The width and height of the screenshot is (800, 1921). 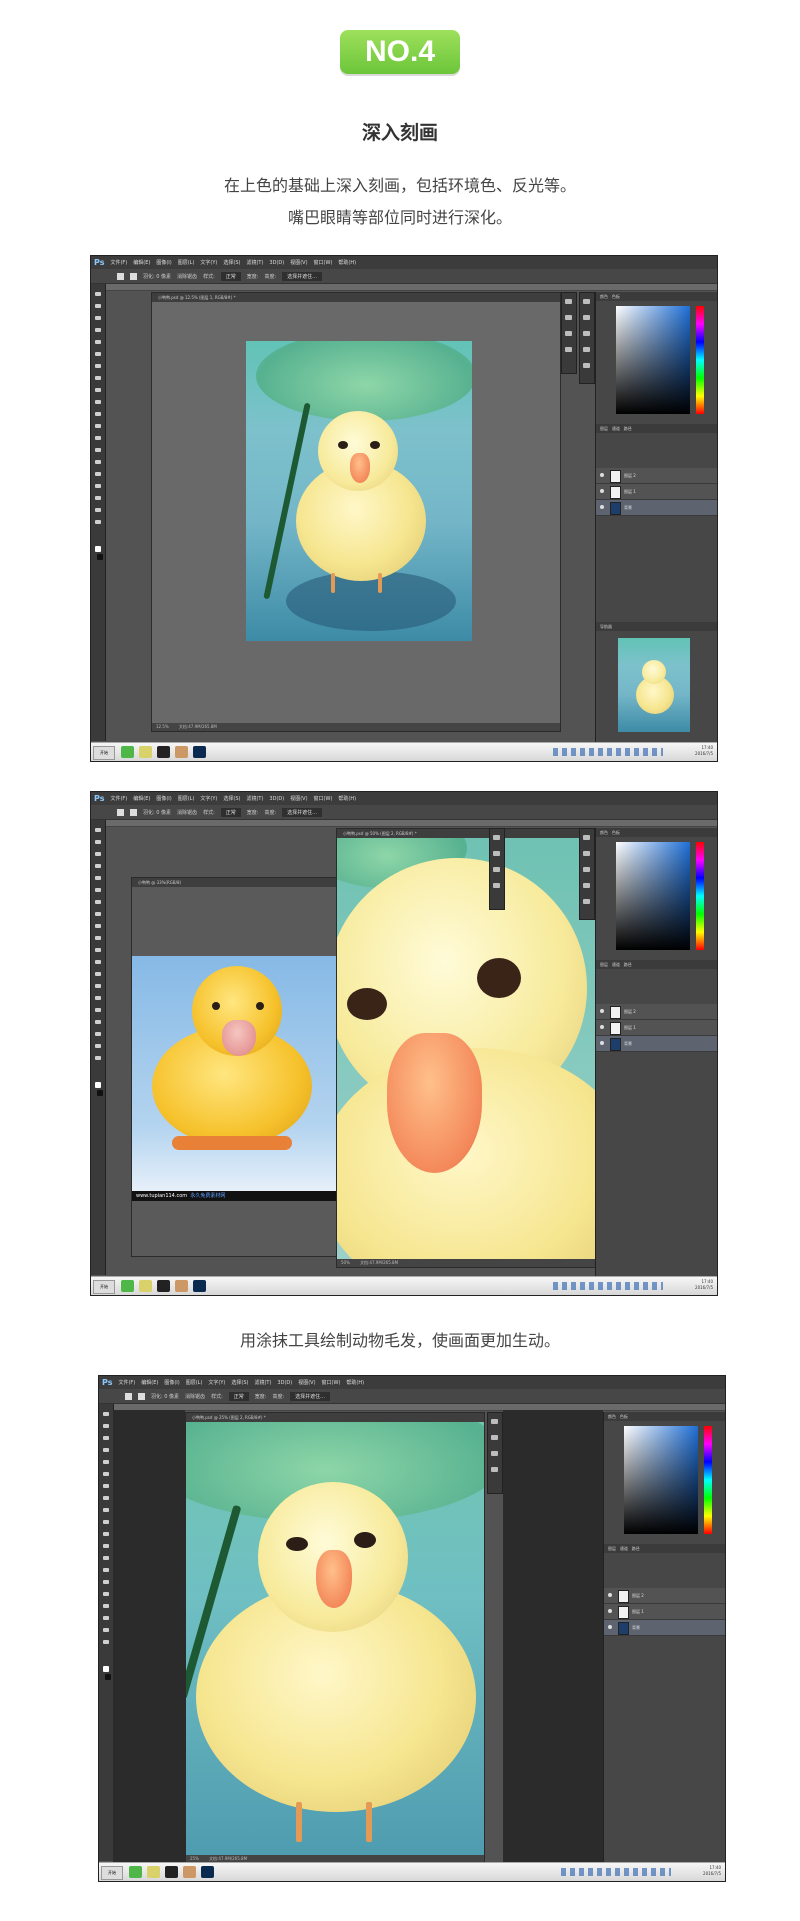 I want to click on tool-preset-icon, so click(x=586, y=349).